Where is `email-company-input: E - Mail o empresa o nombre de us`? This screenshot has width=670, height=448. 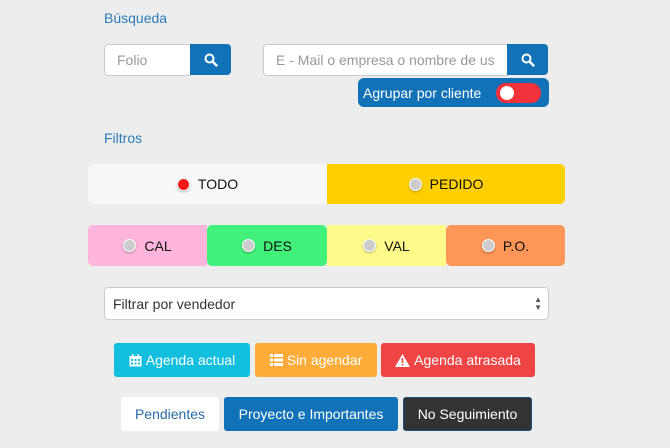 email-company-input: E - Mail o empresa o nombre de us is located at coordinates (385, 60).